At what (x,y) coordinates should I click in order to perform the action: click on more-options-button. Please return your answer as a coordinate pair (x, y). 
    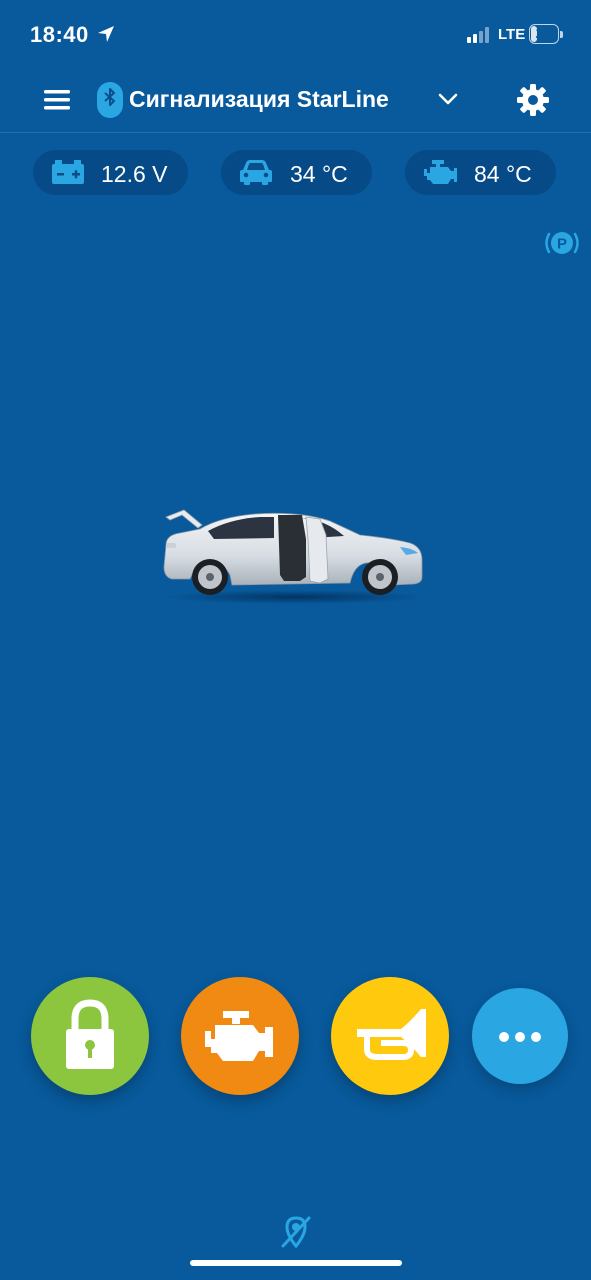
    Looking at the image, I should click on (520, 1036).